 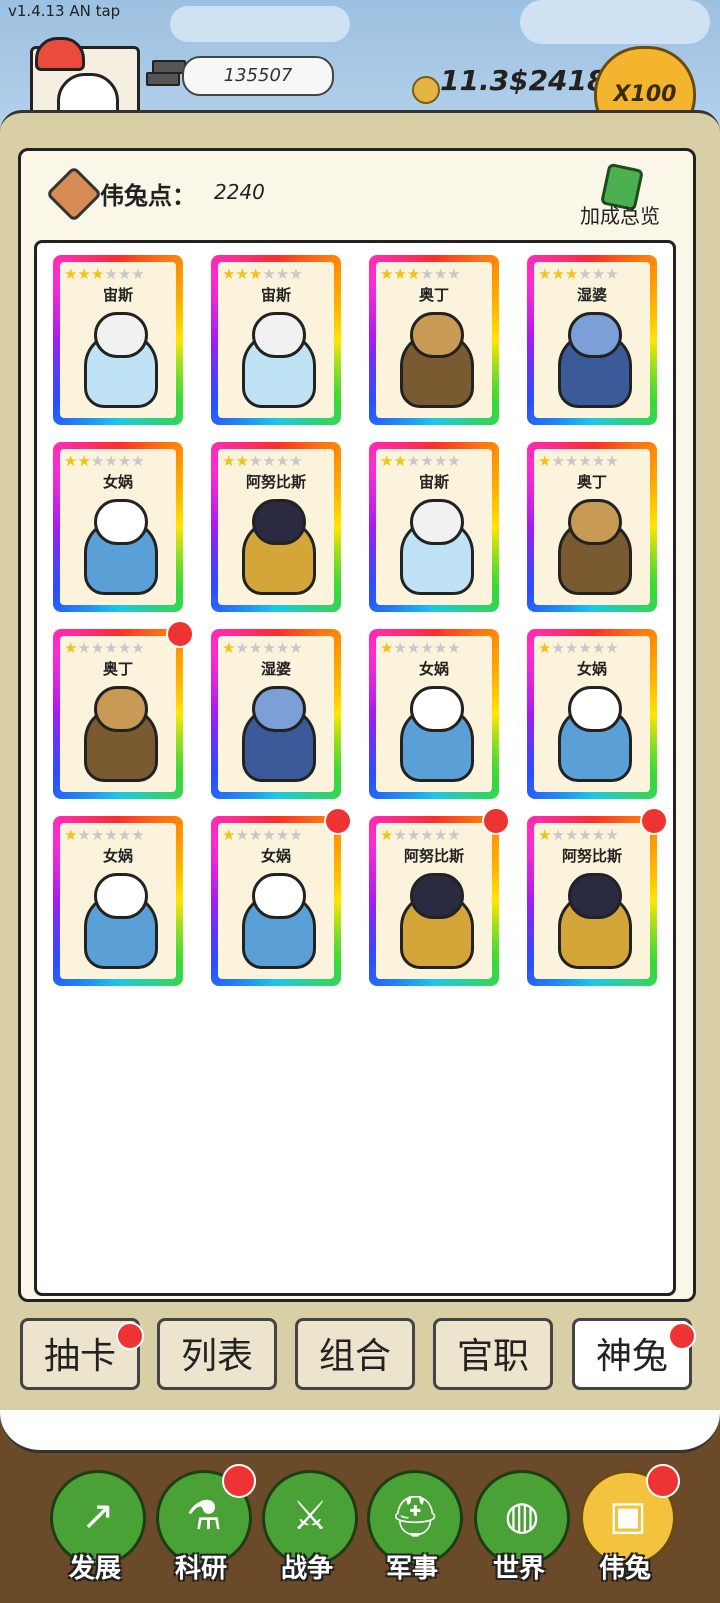 I want to click on nav-world-label: 世界, so click(x=518, y=1569).